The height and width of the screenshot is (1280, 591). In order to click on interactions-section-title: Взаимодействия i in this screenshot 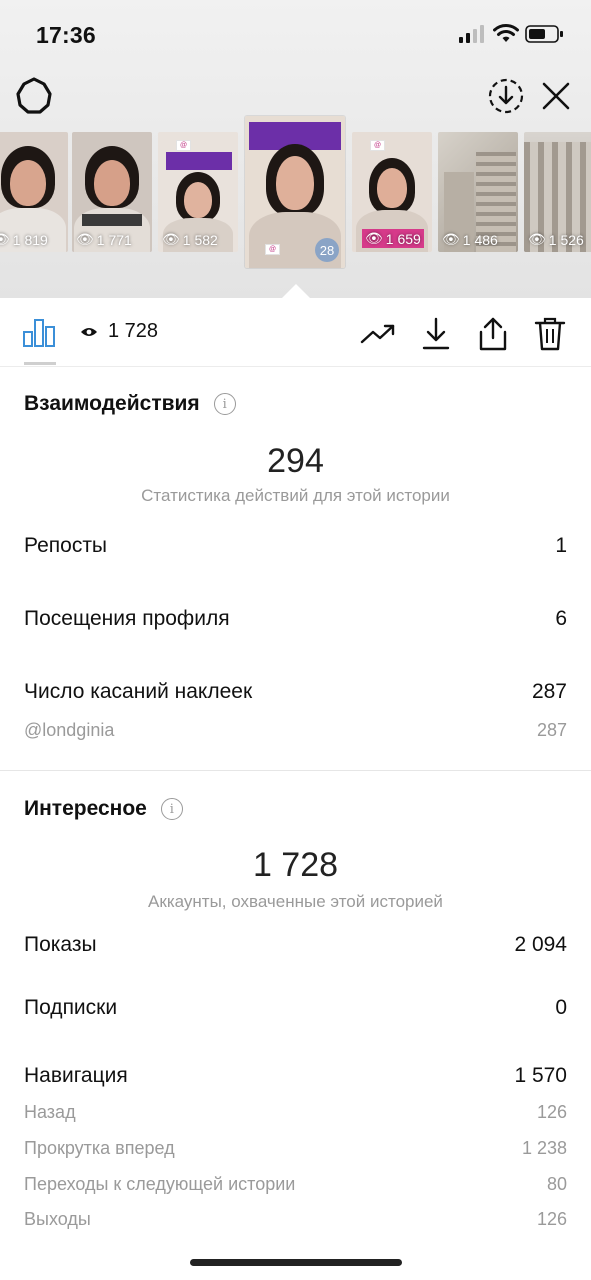, I will do `click(130, 404)`.